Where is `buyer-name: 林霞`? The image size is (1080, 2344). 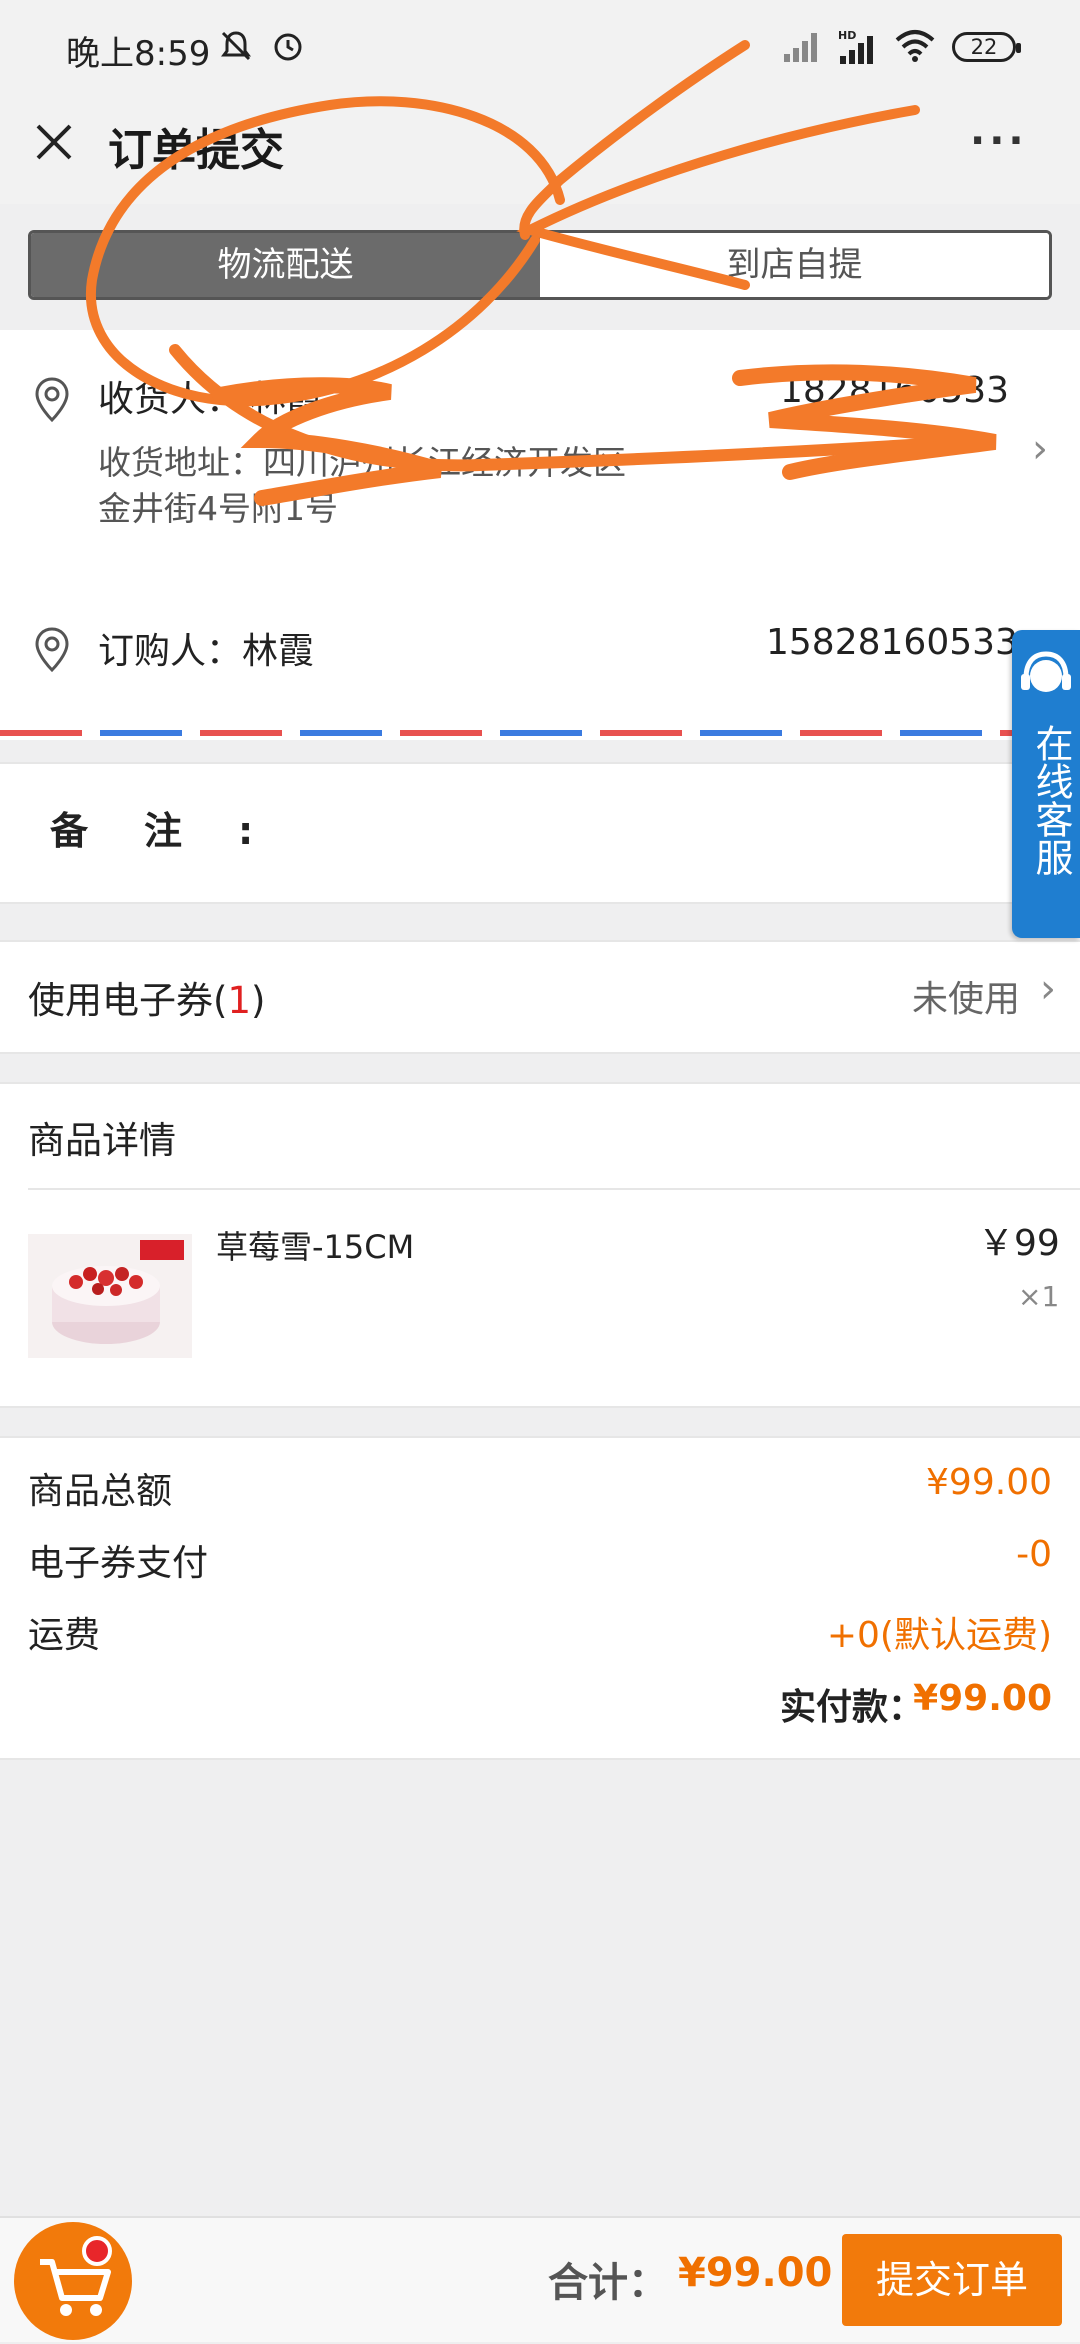 buyer-name: 林霞 is located at coordinates (278, 651).